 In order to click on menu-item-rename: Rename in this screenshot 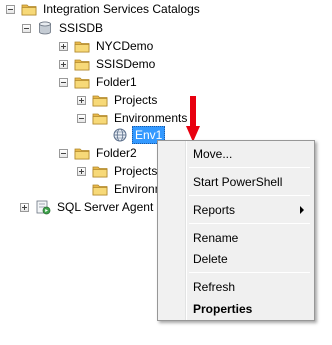, I will do `click(249, 238)`.